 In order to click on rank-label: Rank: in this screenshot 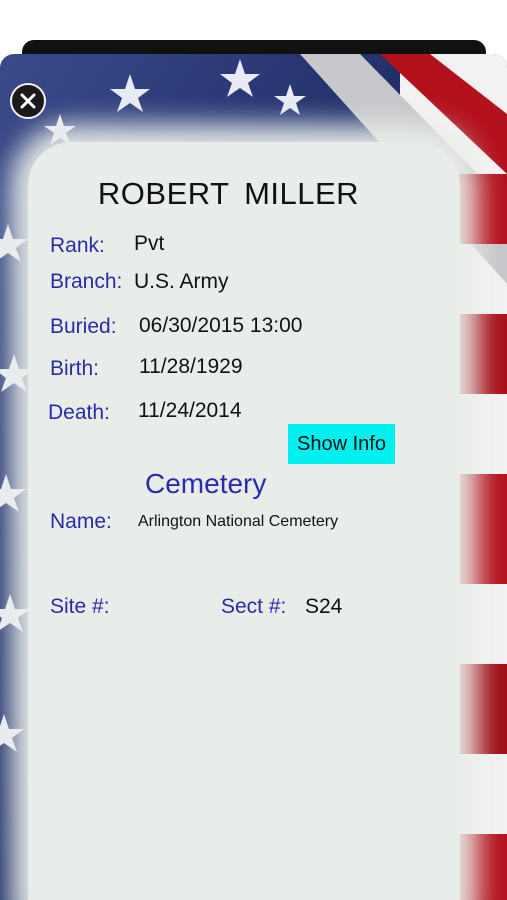, I will do `click(77, 245)`.